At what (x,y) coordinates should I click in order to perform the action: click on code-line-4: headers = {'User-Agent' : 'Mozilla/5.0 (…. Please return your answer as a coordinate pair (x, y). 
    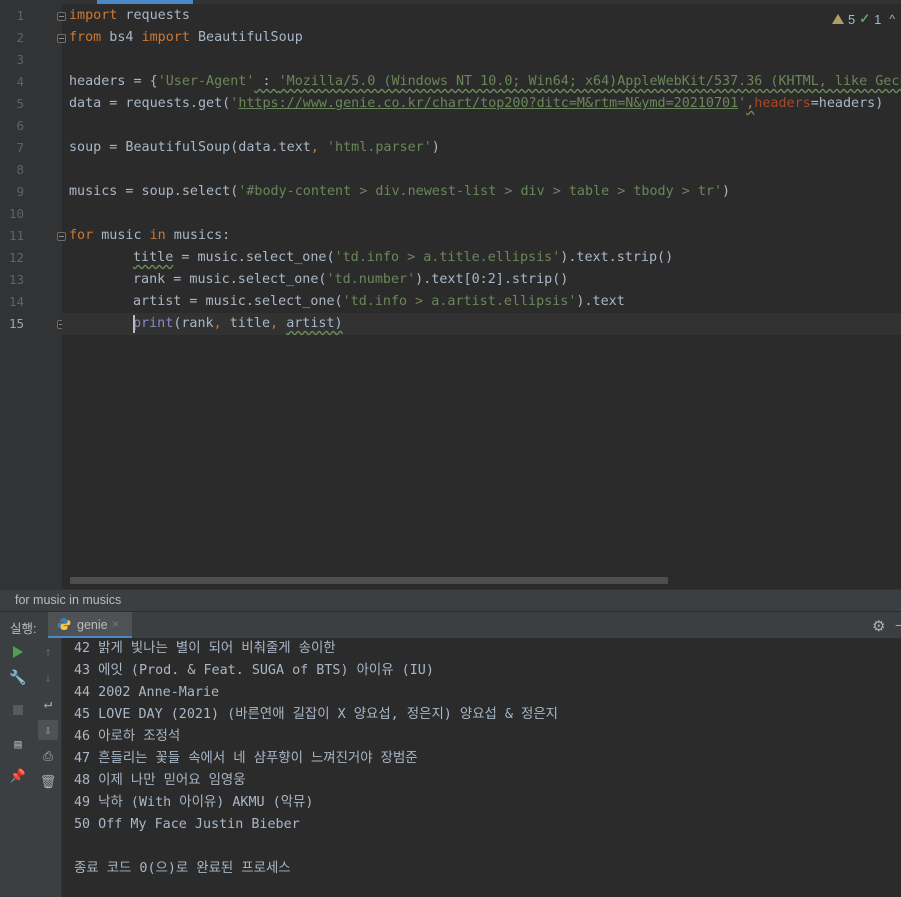
    Looking at the image, I should click on (485, 82).